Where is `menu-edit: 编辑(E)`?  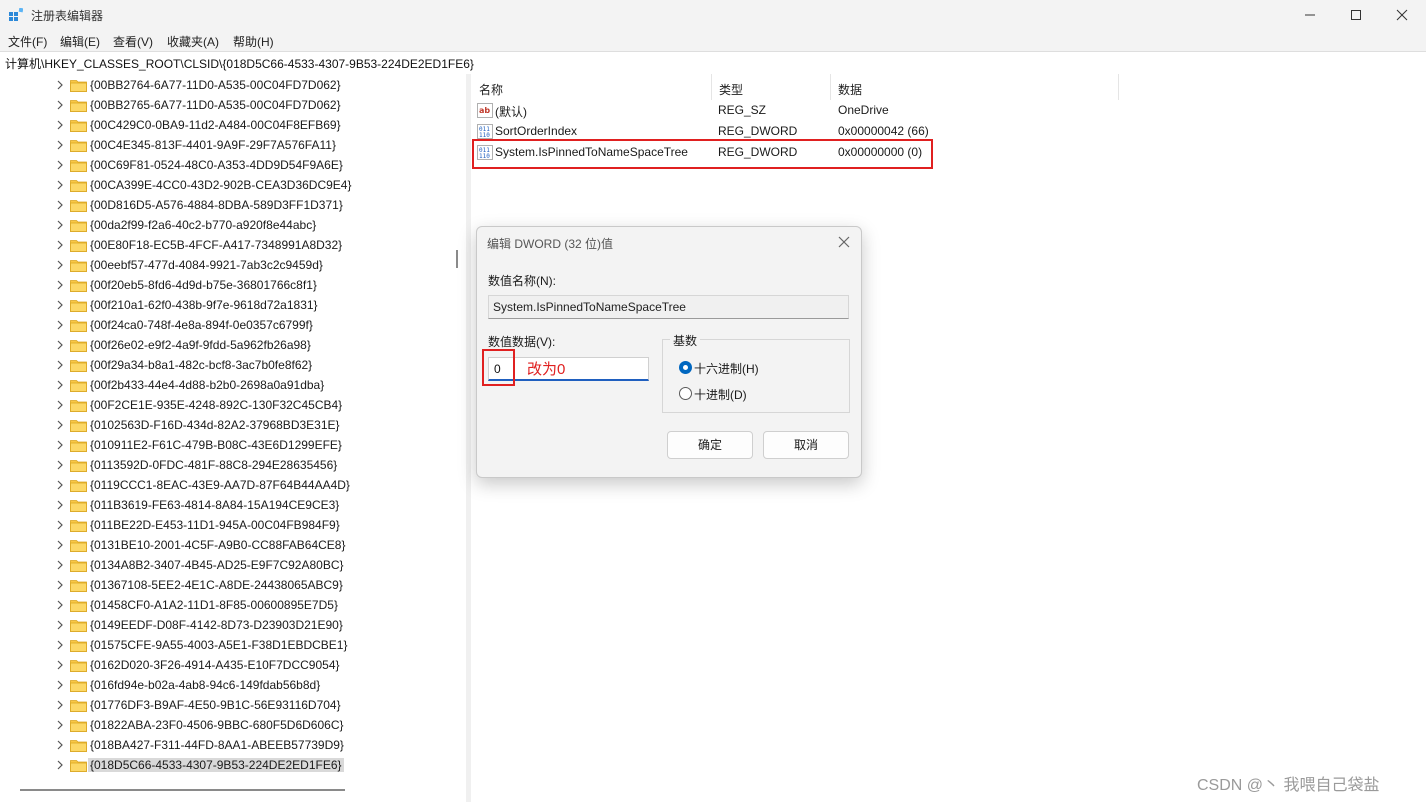 menu-edit: 编辑(E) is located at coordinates (80, 41).